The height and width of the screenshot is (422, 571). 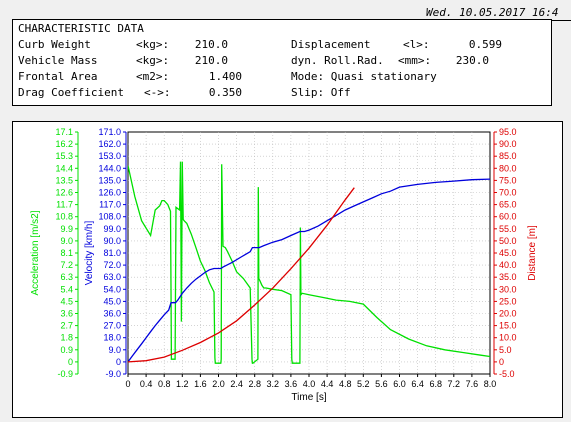 What do you see at coordinates (321, 92) in the screenshot?
I see `slip-label: Slip: Off` at bounding box center [321, 92].